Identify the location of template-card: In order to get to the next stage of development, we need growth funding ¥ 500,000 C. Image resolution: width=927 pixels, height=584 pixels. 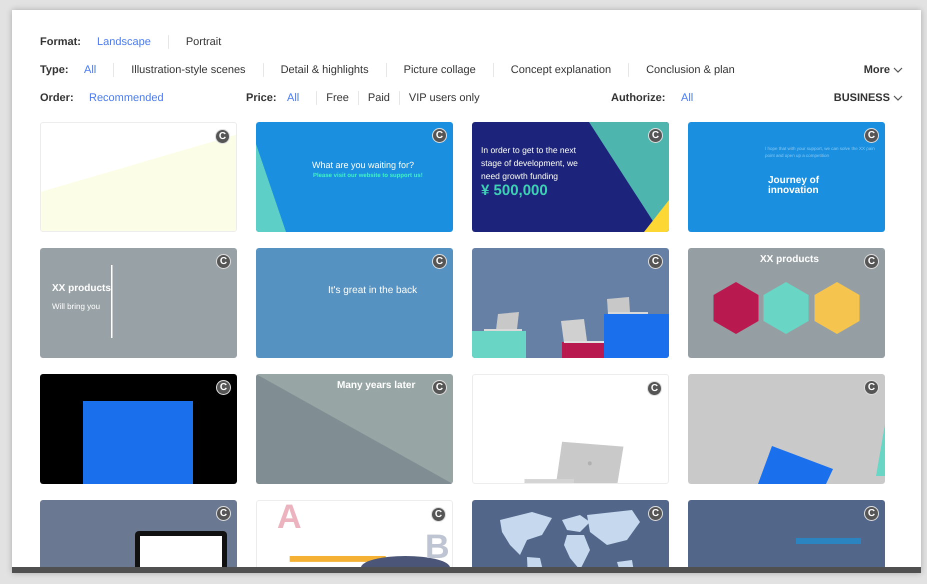
(570, 177).